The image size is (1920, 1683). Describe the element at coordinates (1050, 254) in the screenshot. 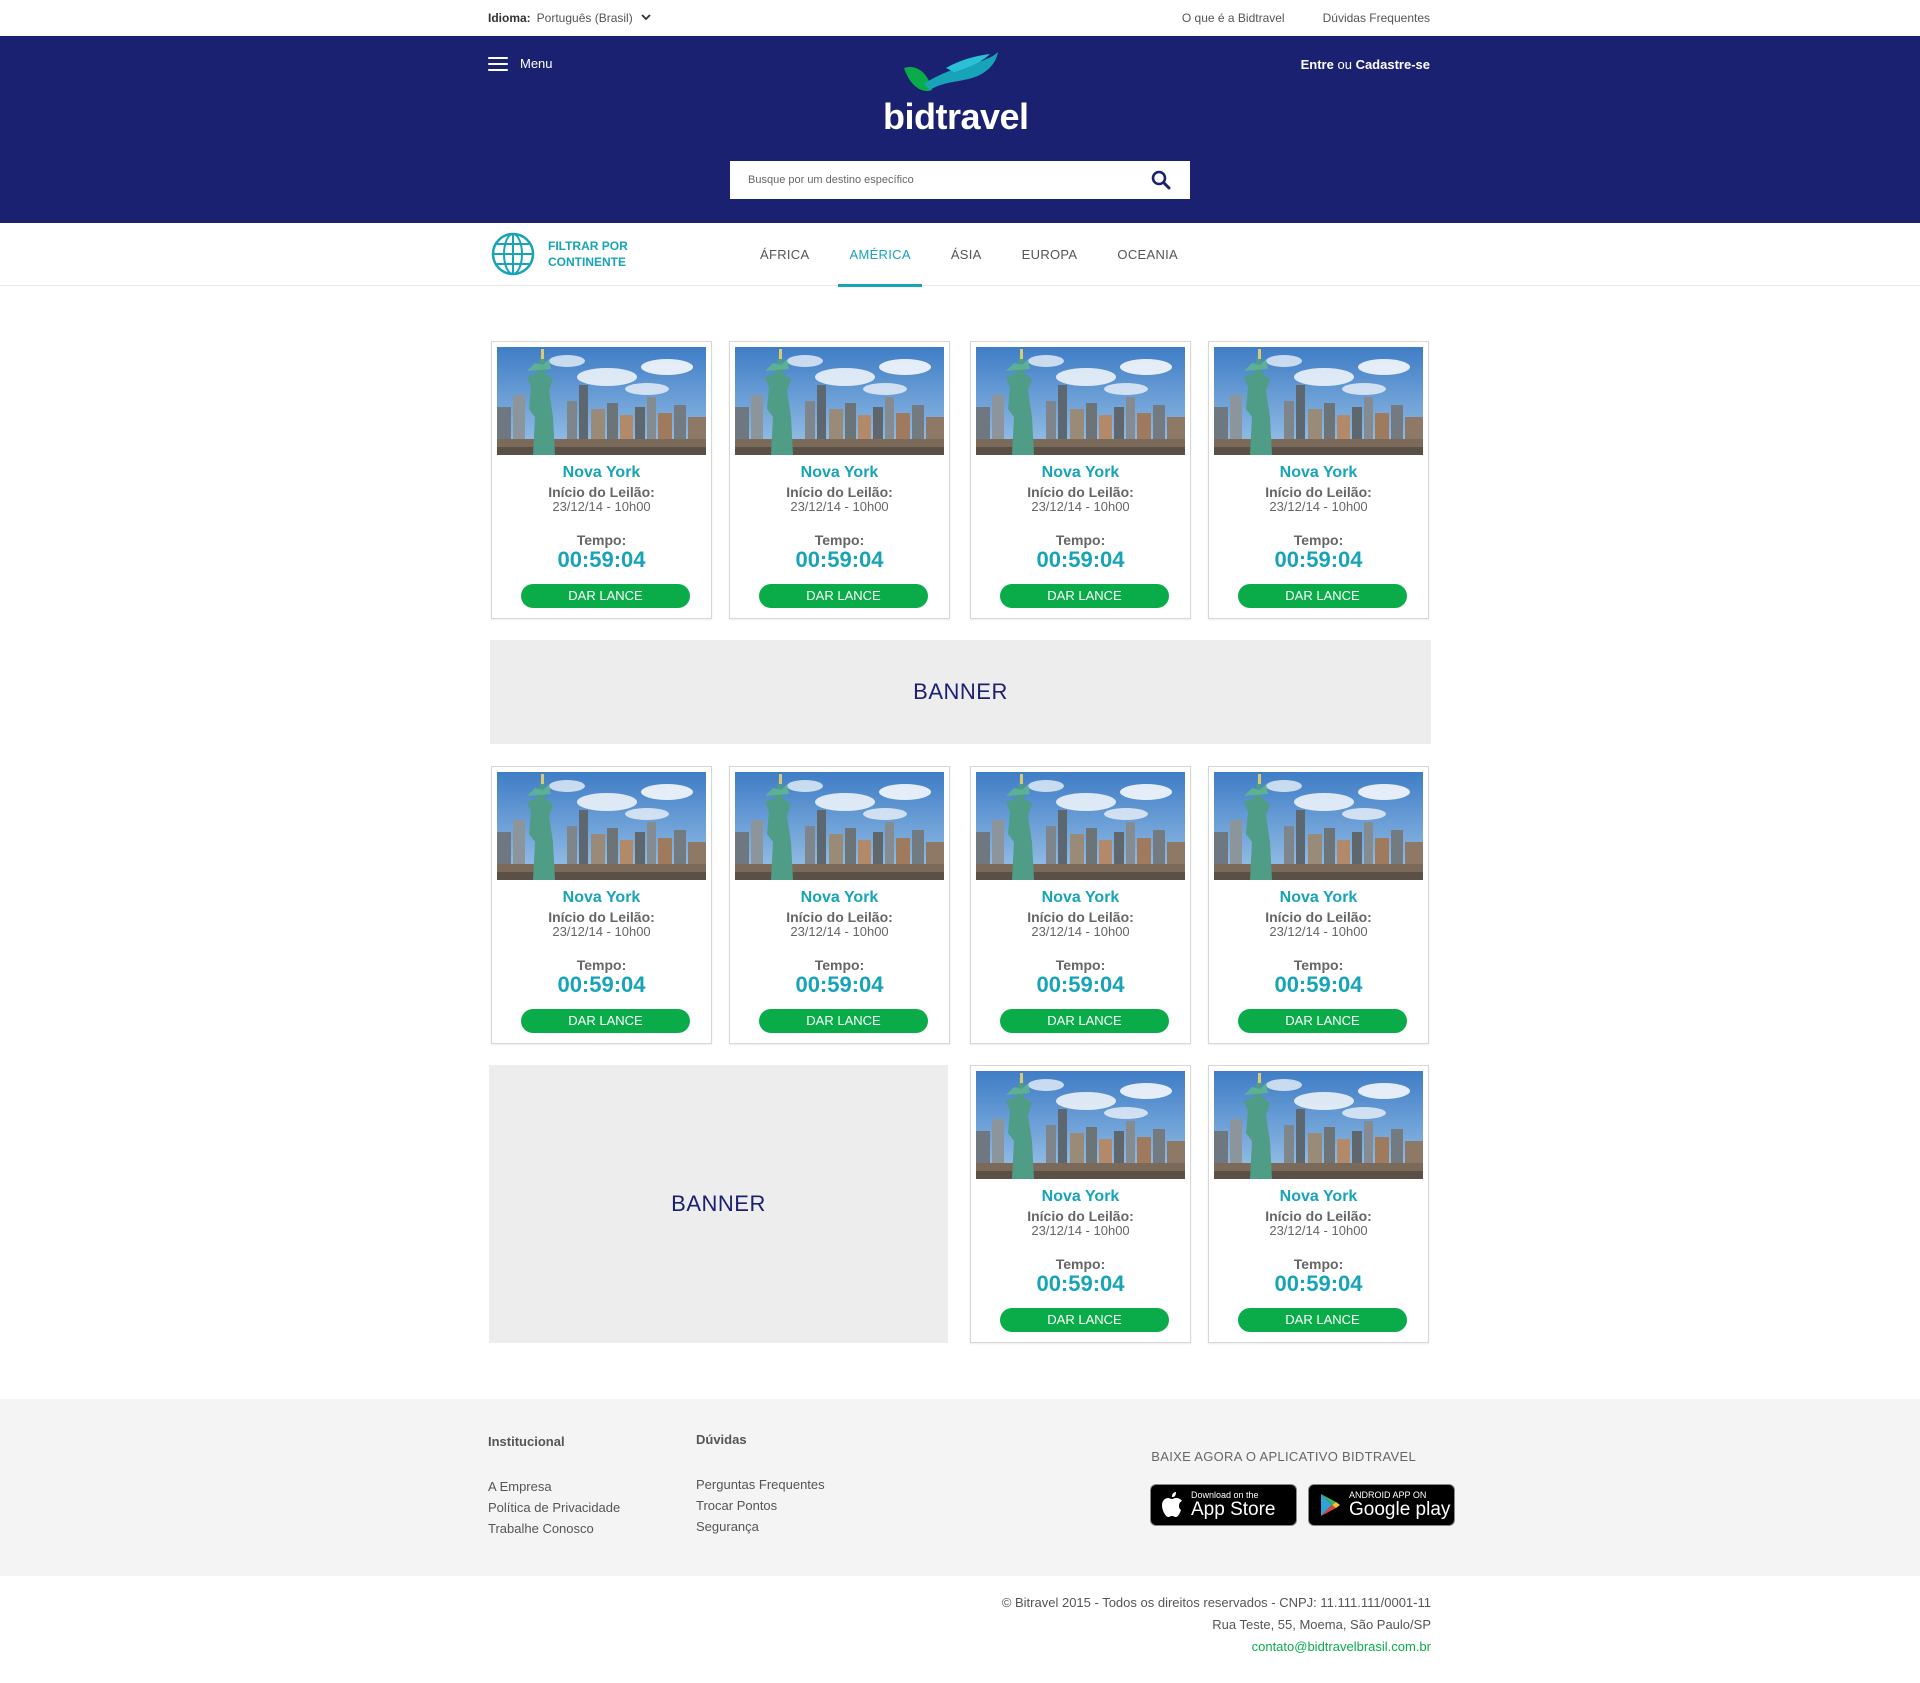

I see `tab-europa: EUROPA` at that location.